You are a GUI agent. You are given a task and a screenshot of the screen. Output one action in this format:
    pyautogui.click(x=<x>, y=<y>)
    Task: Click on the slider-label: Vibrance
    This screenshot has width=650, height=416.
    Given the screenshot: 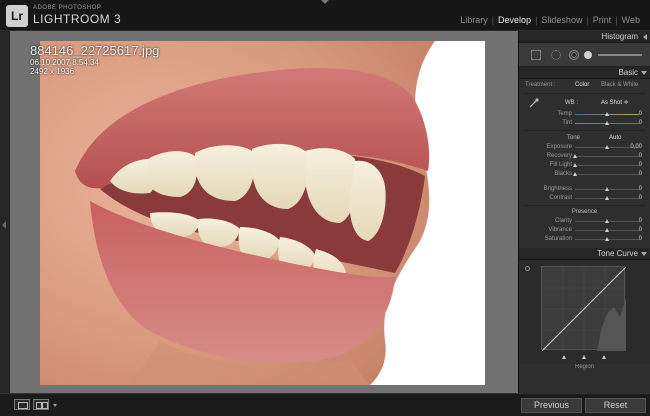 What is the action you would take?
    pyautogui.click(x=560, y=230)
    